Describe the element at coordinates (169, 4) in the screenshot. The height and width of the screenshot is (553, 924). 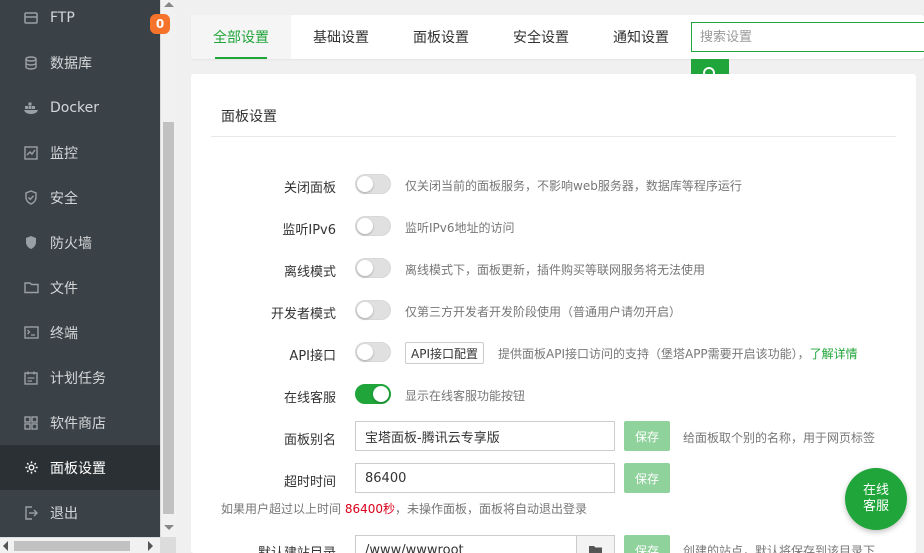
I see `scroll-up-arrow-icon` at that location.